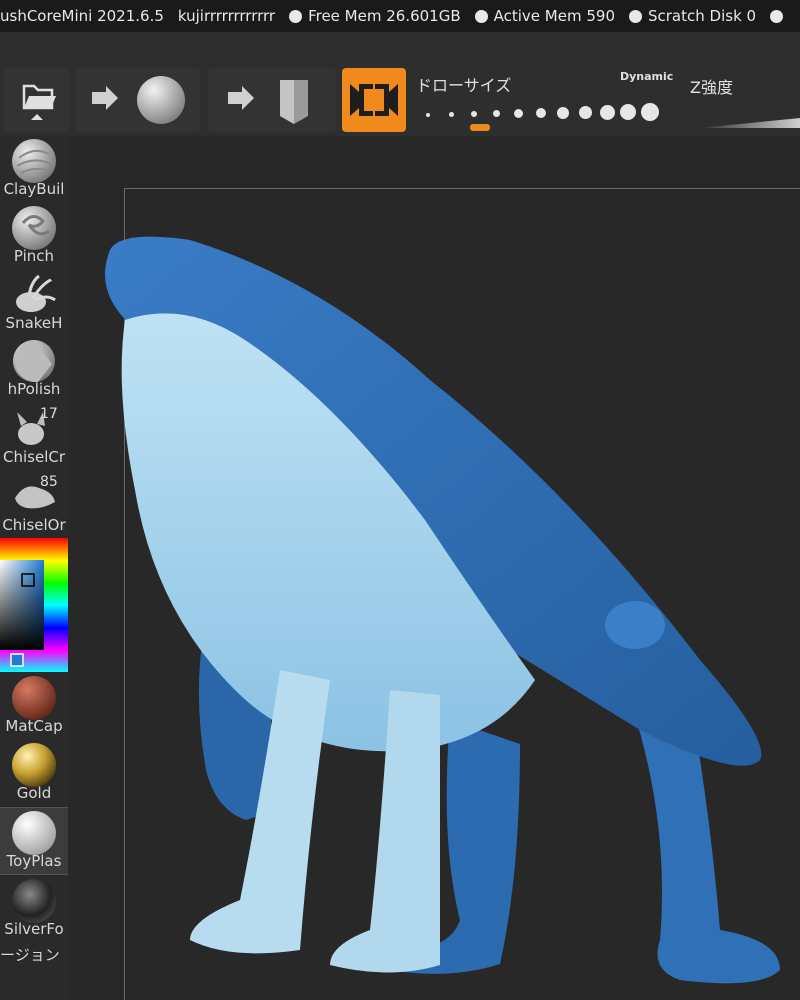  I want to click on mesh-tool-button, so click(272, 100).